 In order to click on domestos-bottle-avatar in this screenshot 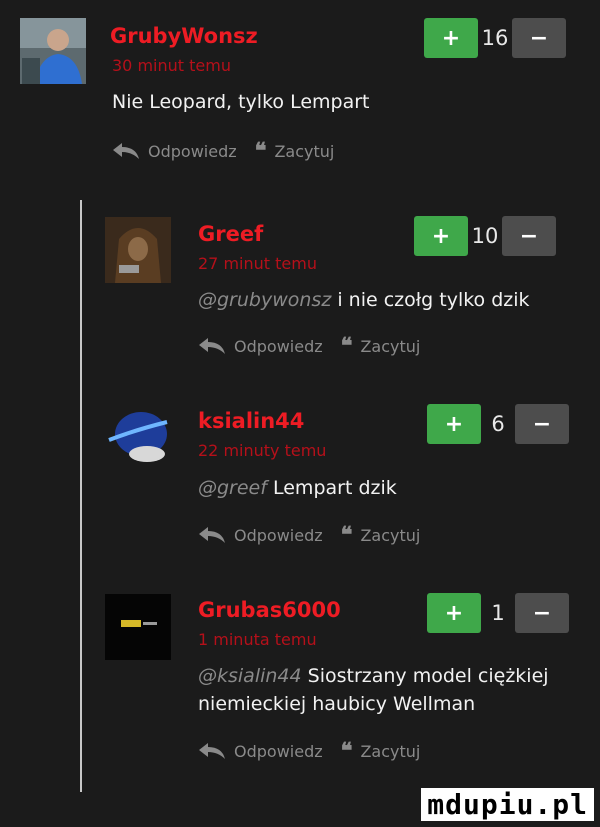, I will do `click(138, 437)`.